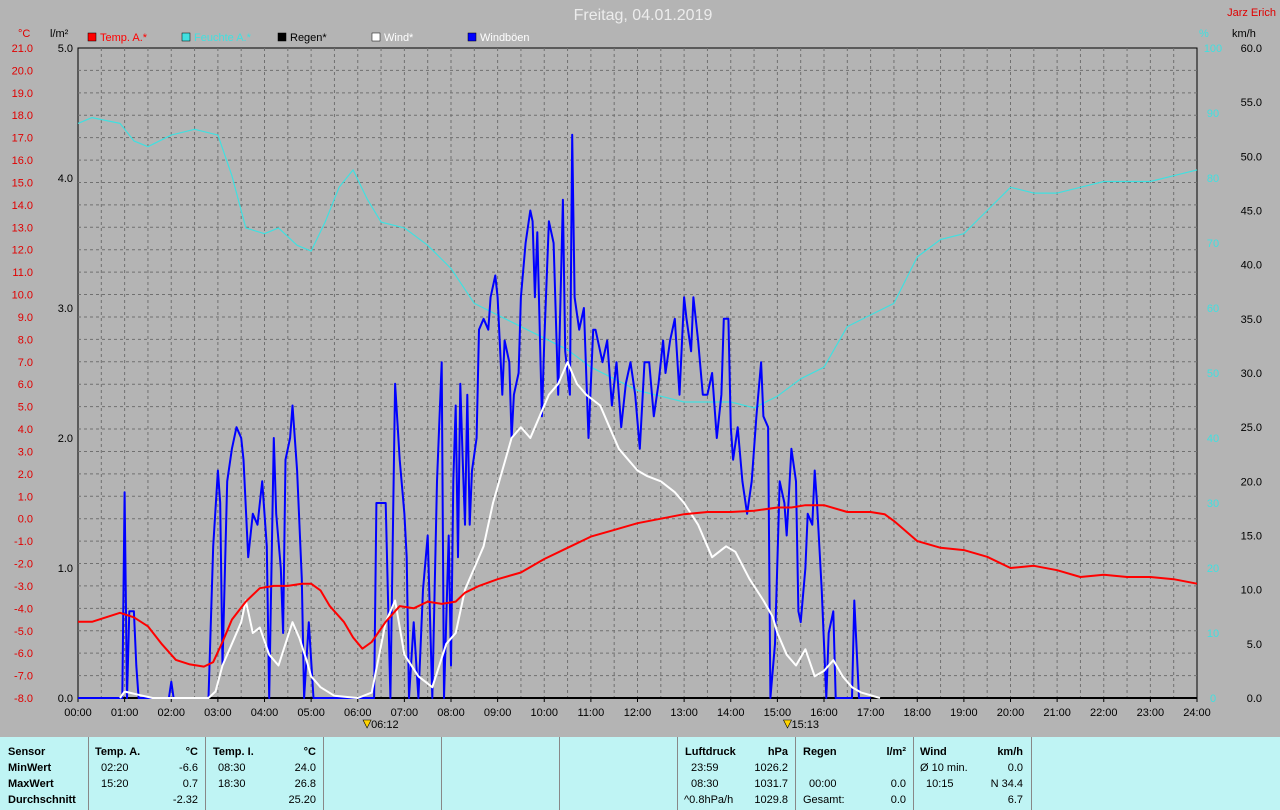  What do you see at coordinates (1213, 439) in the screenshot?
I see `humidity-tick-label: 40` at bounding box center [1213, 439].